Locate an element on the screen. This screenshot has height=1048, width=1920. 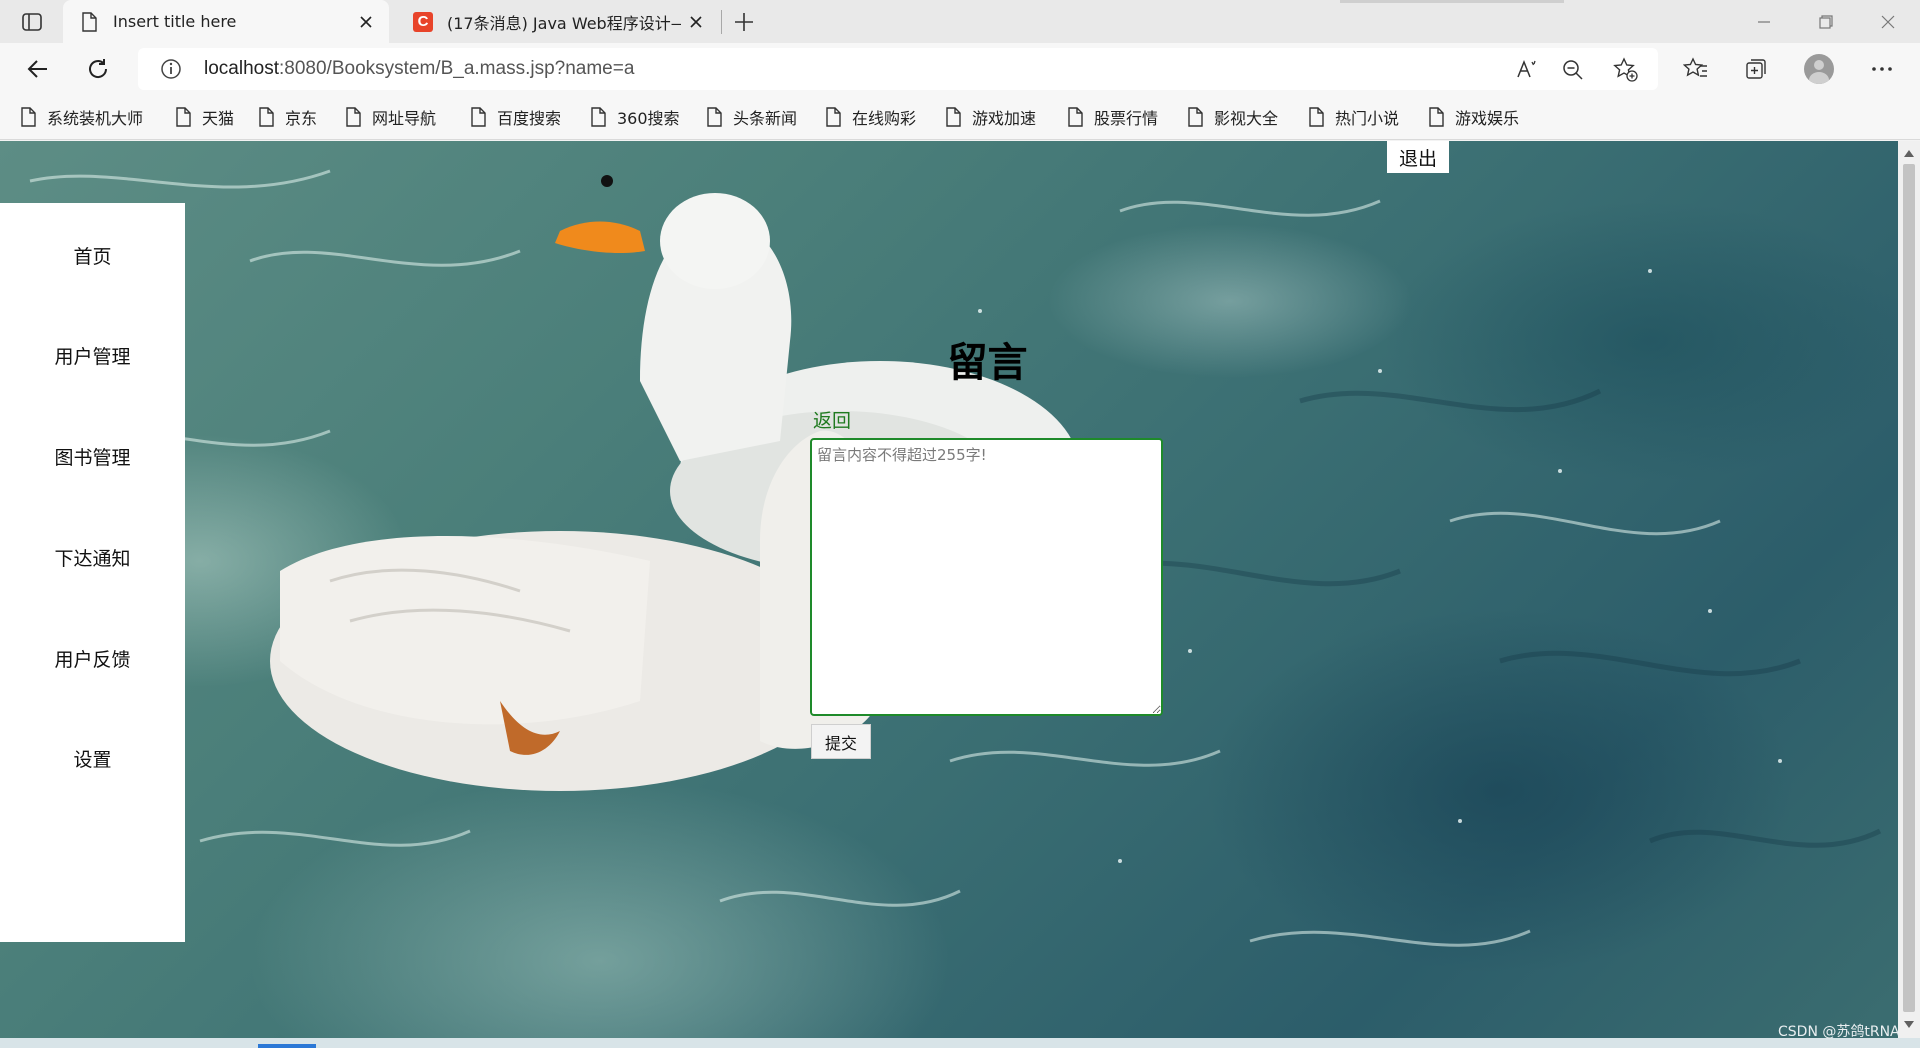
tab-title: (17条消息) Java Web程序设计— is located at coordinates (564, 23).